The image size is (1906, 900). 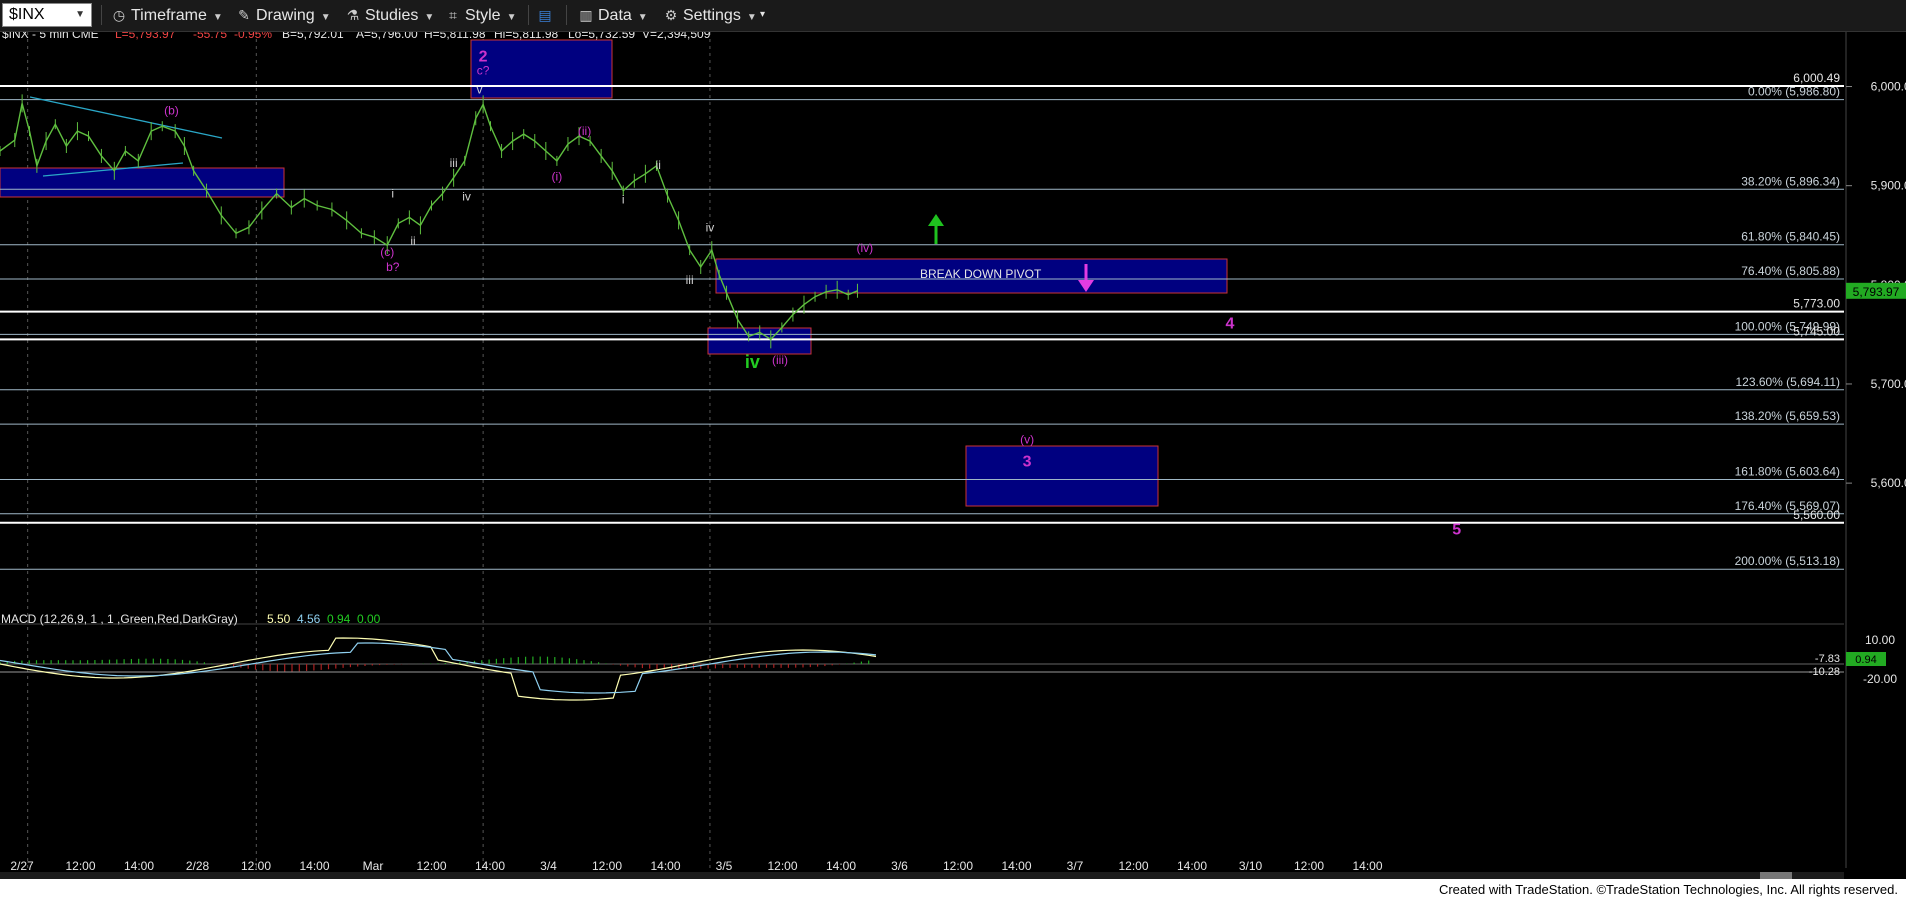 What do you see at coordinates (1865, 660) in the screenshot?
I see `macd-value-tag-label: 0.94` at bounding box center [1865, 660].